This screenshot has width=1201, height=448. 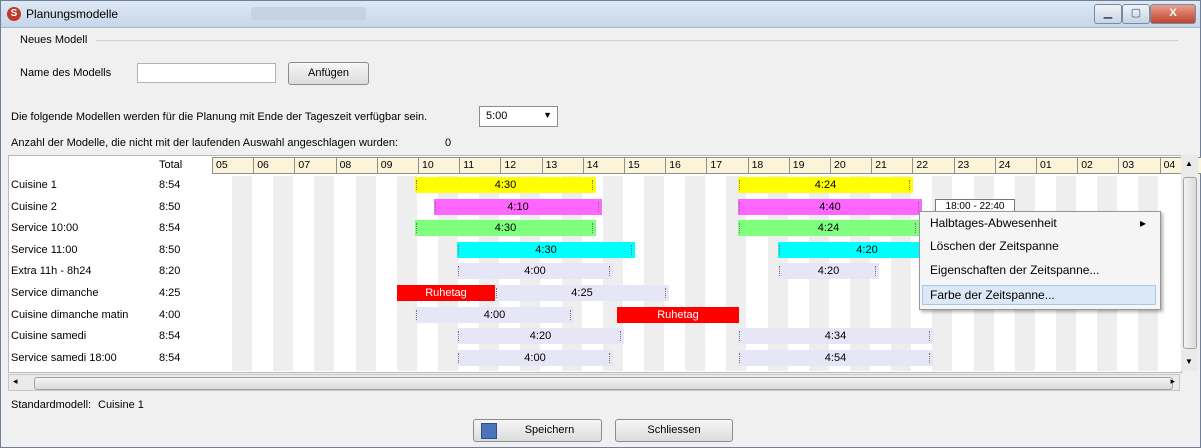 What do you see at coordinates (537, 430) in the screenshot?
I see `save-button: Speichern` at bounding box center [537, 430].